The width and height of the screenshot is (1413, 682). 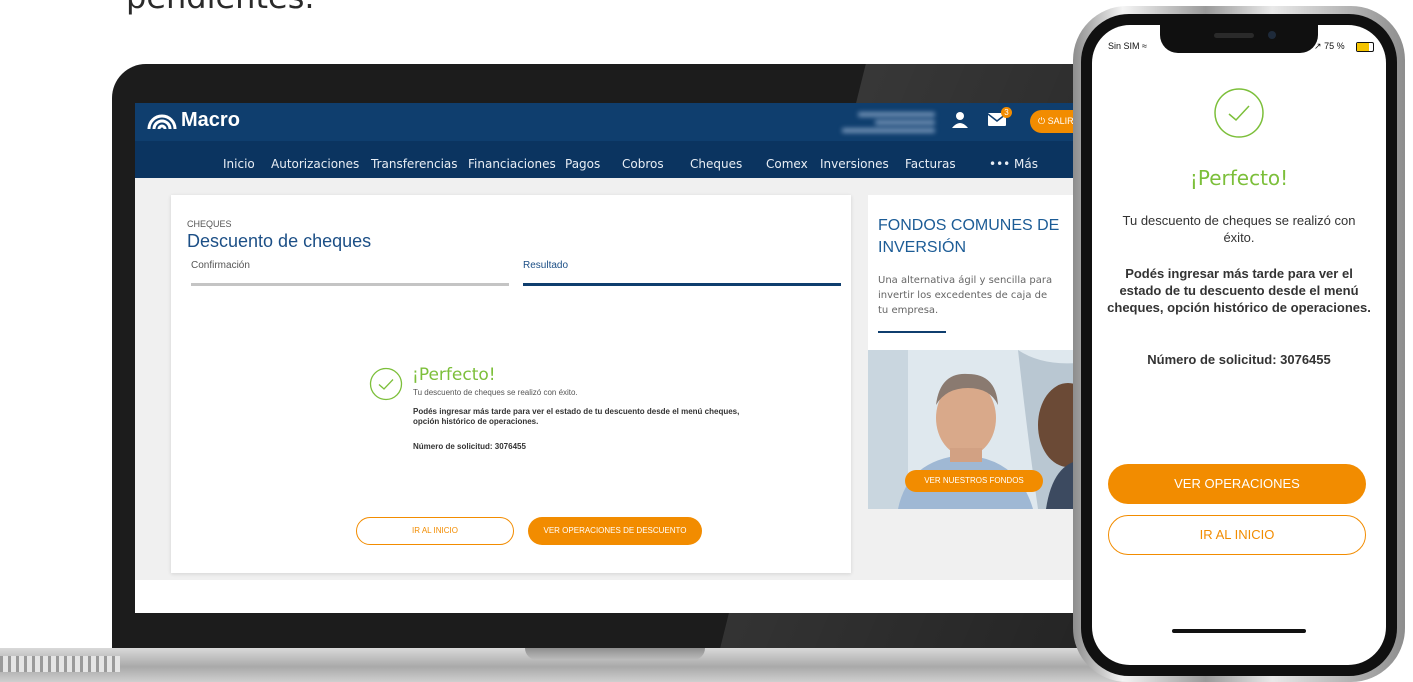 I want to click on step-line-resultado, so click(x=682, y=284).